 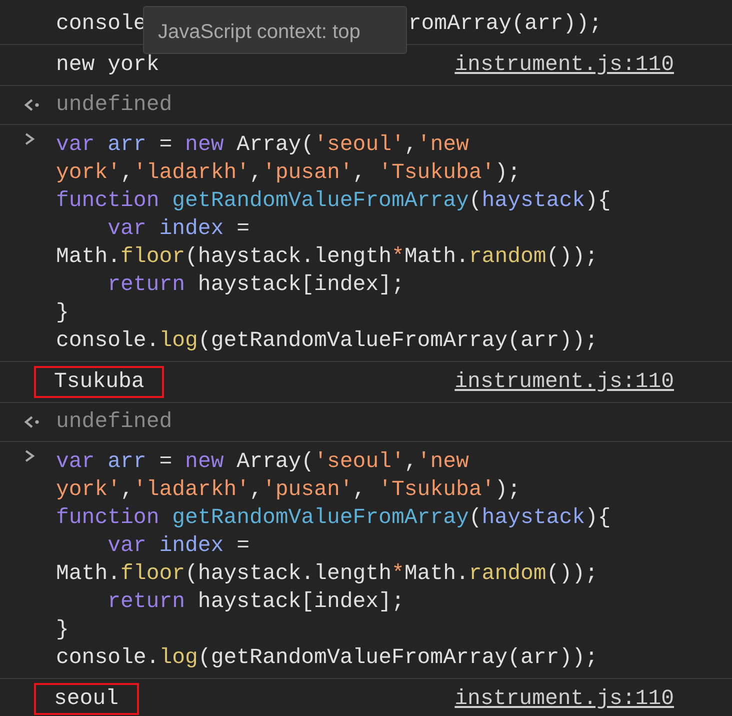 What do you see at coordinates (86, 699) in the screenshot?
I see `log-message: seoul` at bounding box center [86, 699].